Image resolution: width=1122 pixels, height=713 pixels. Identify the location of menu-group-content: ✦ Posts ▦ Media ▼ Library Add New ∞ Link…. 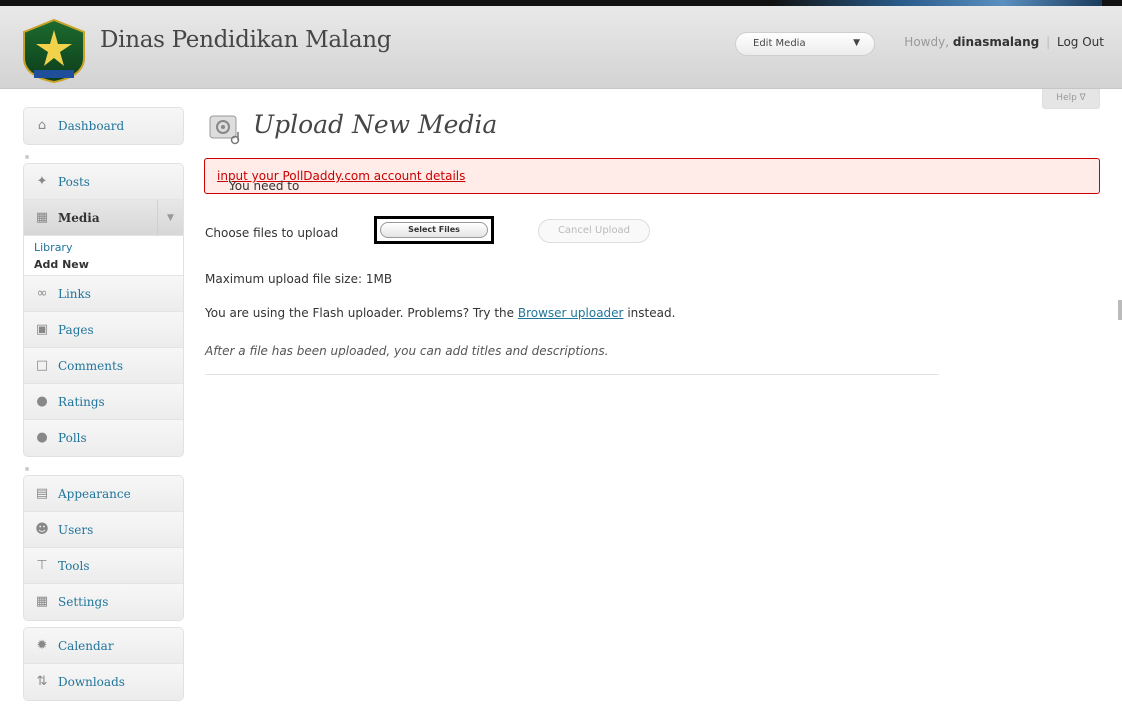
(103, 310).